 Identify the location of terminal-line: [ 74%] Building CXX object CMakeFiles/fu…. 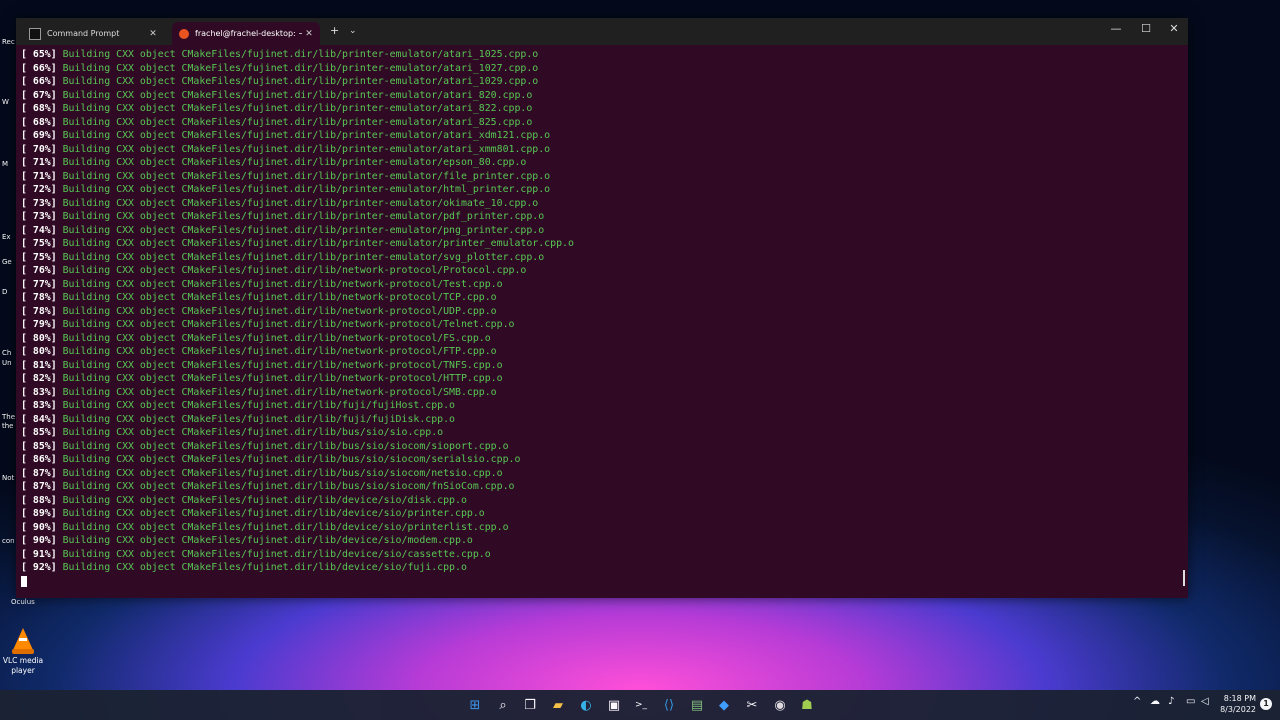
(604, 231).